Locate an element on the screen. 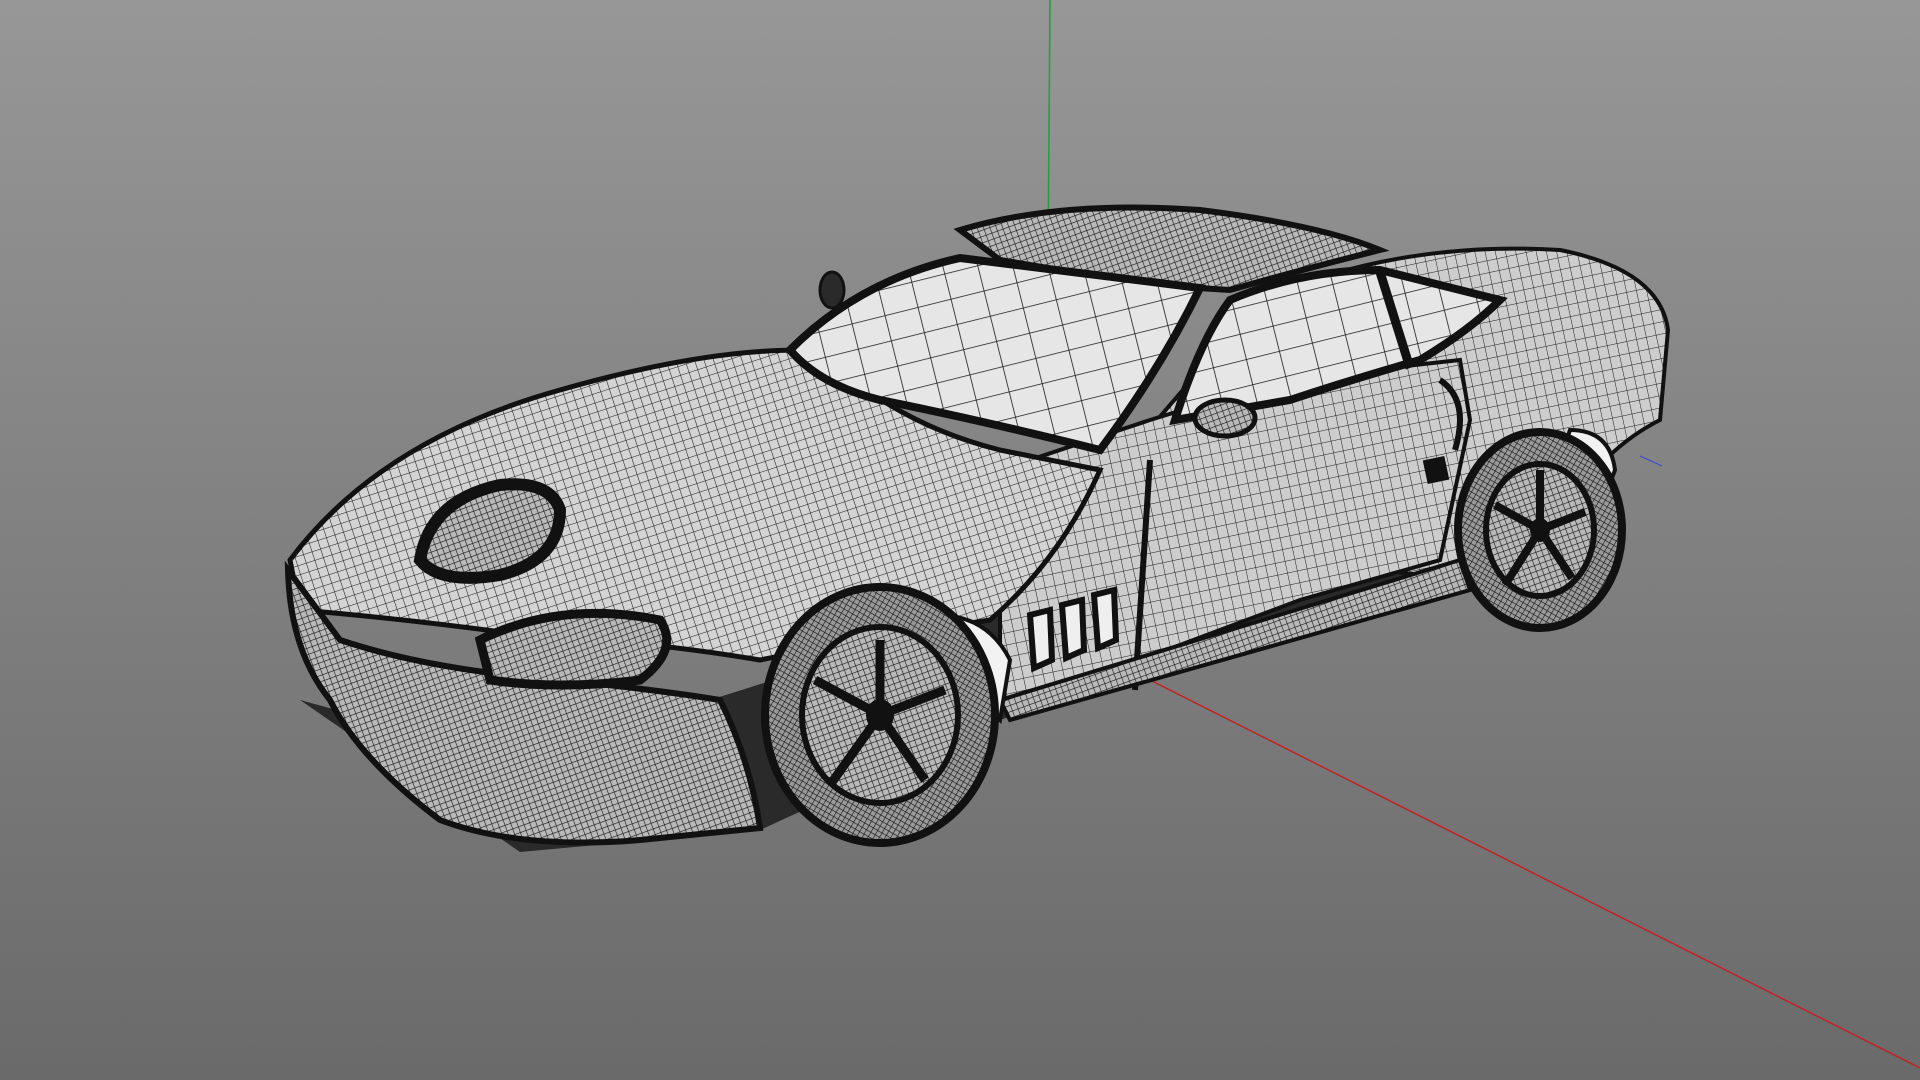  side-mirror is located at coordinates (1225, 418).